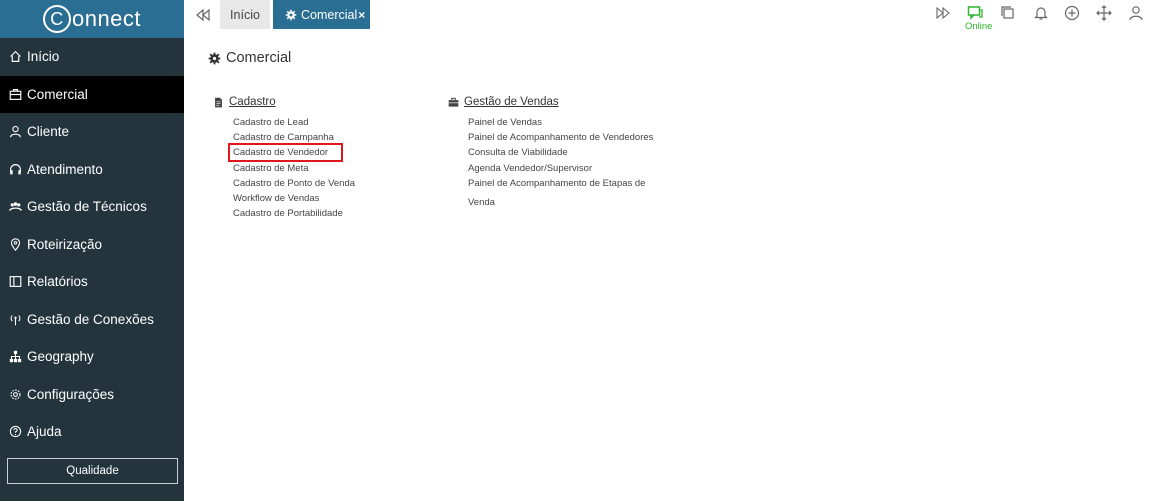 Image resolution: width=1153 pixels, height=501 pixels. Describe the element at coordinates (15, 432) in the screenshot. I see `help-circle-icon` at that location.